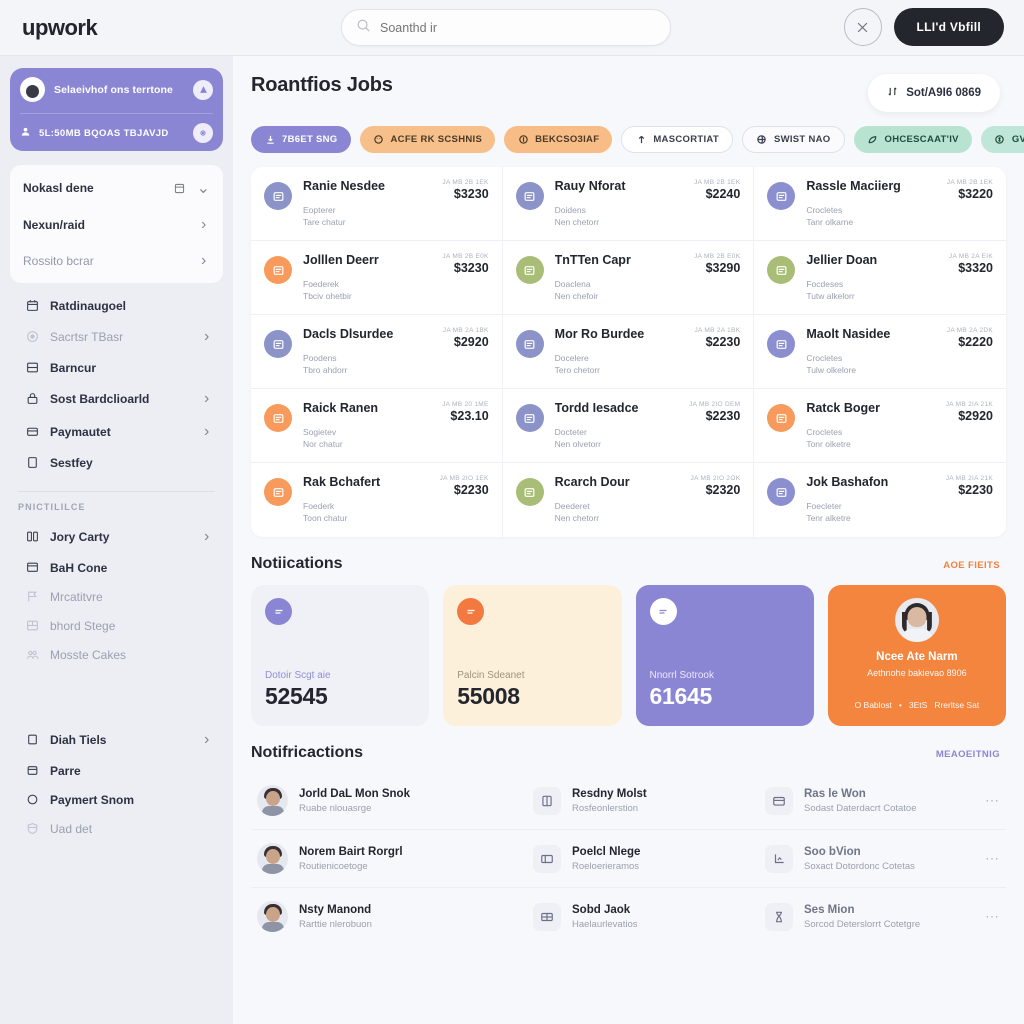  Describe the element at coordinates (351, 859) in the screenshot. I see `notification-user-text: Norem Bairt Rorgrl Routienicoetoge` at that location.